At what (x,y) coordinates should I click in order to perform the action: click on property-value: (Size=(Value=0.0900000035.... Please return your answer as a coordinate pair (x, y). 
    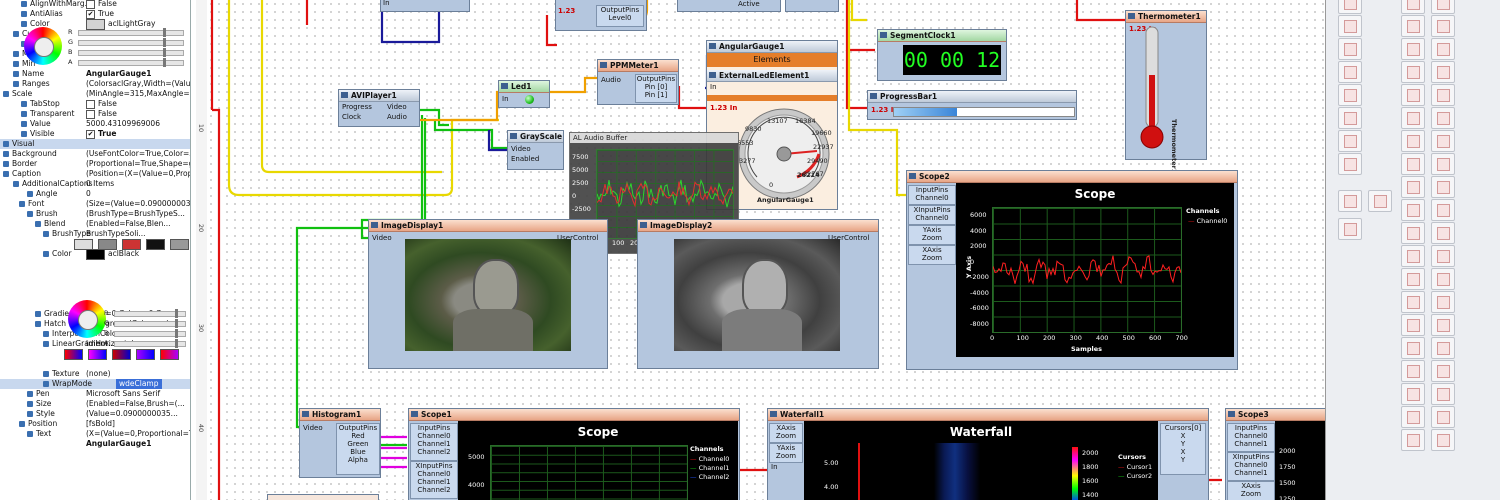
    Looking at the image, I should click on (138, 204).